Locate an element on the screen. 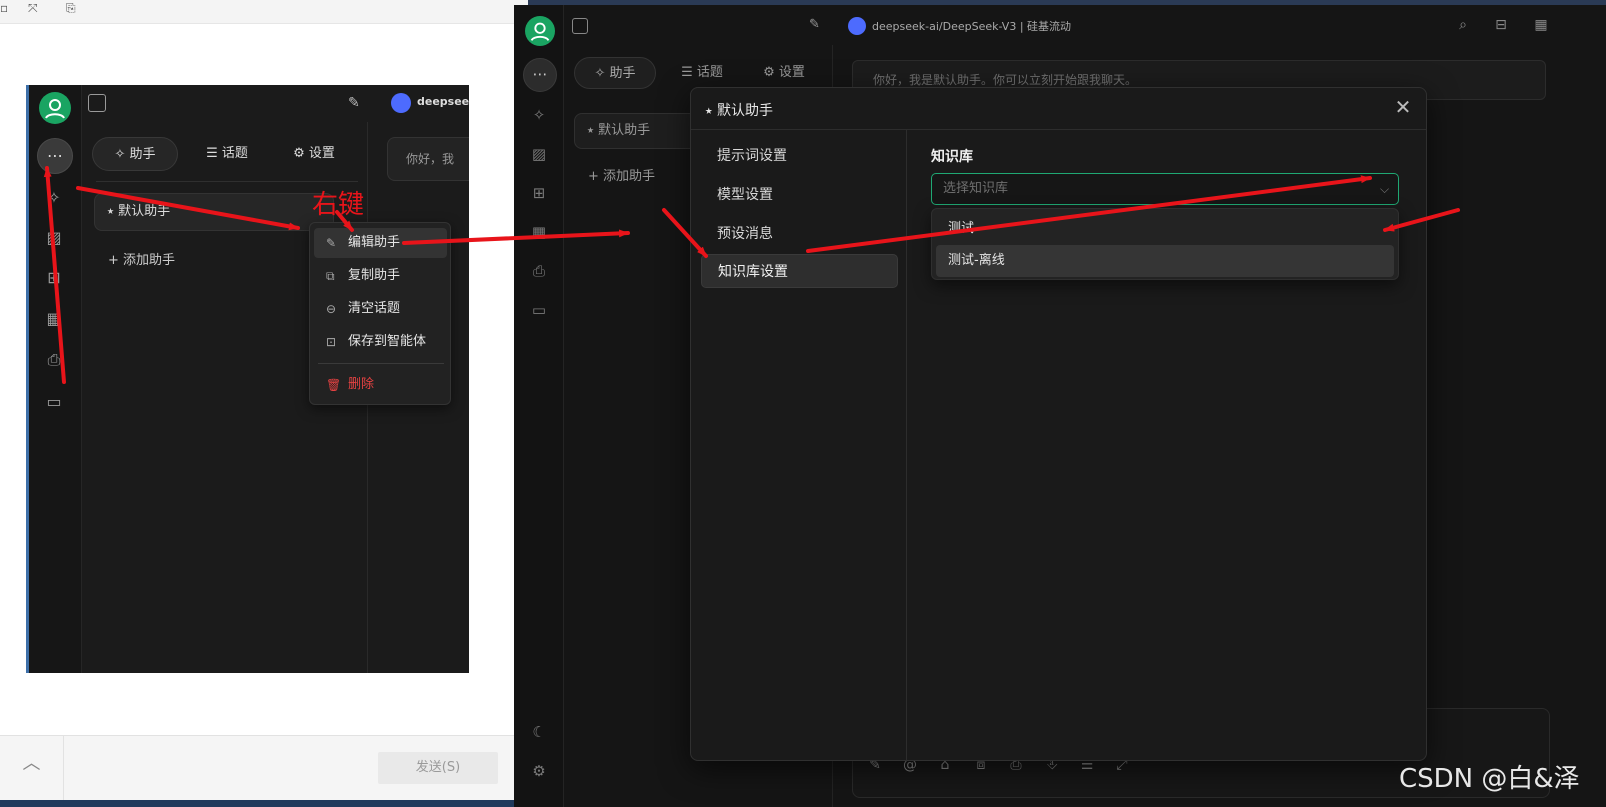 The height and width of the screenshot is (807, 1606). watermark: CSDN @白&泽 is located at coordinates (1489, 779).